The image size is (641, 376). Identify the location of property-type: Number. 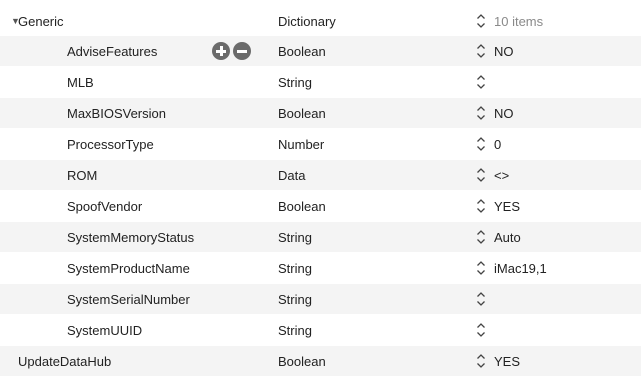
(301, 144).